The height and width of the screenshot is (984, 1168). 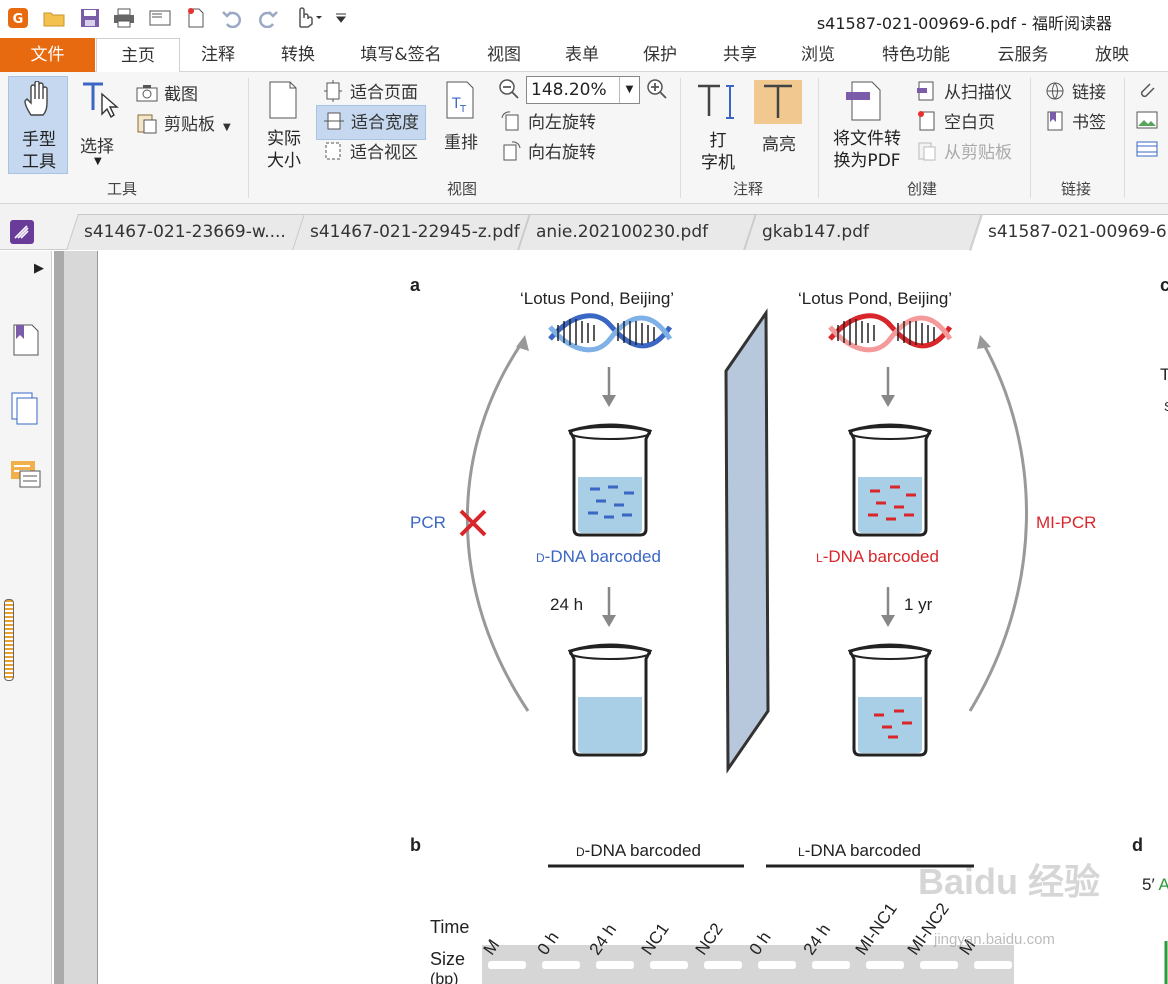 I want to click on tab-list-icon, so click(x=22, y=234).